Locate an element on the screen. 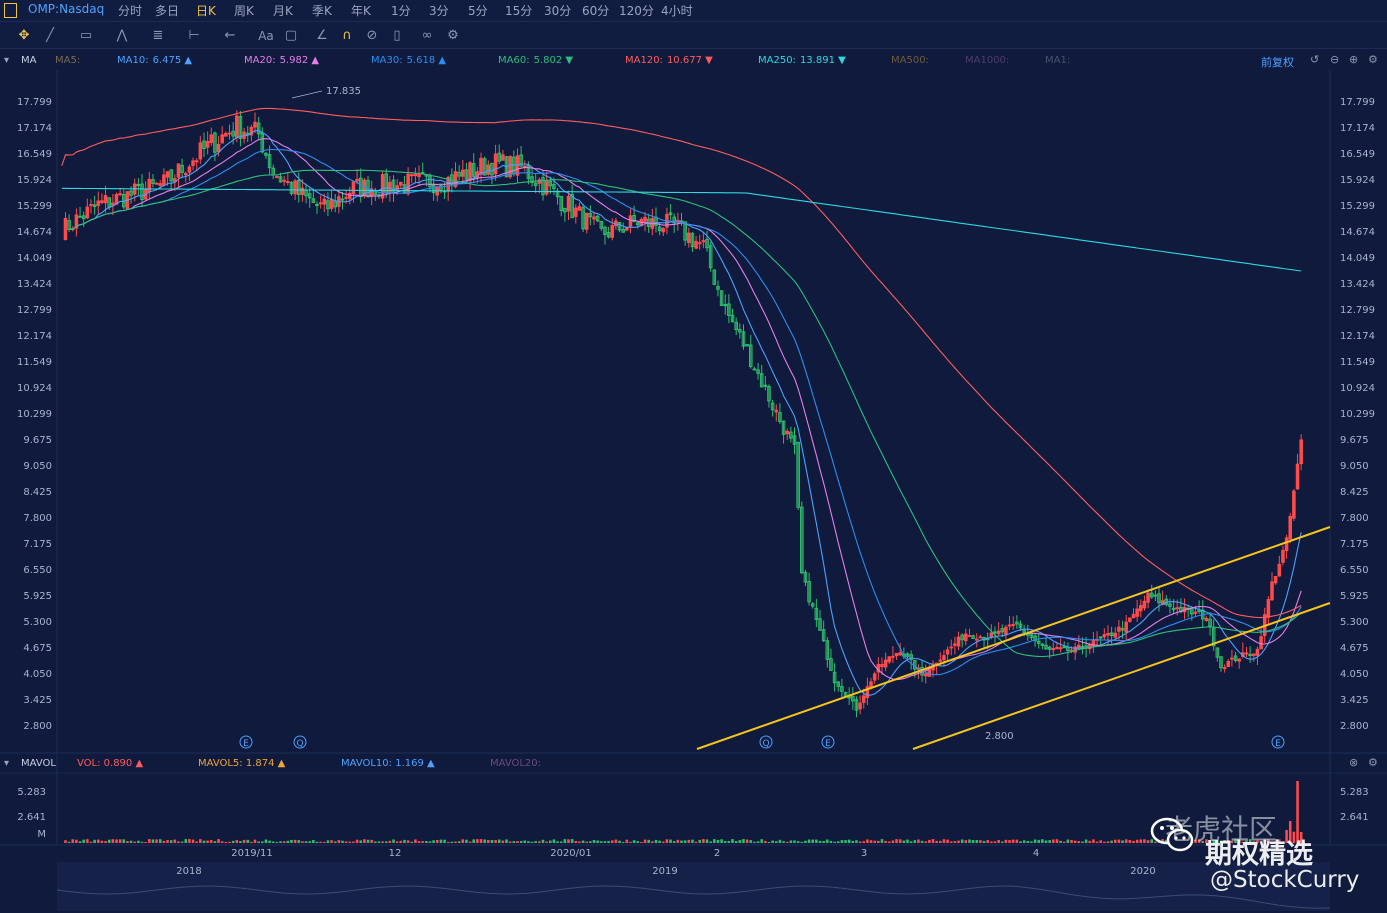 This screenshot has width=1387, height=913. tab-3min: 3分 is located at coordinates (439, 10).